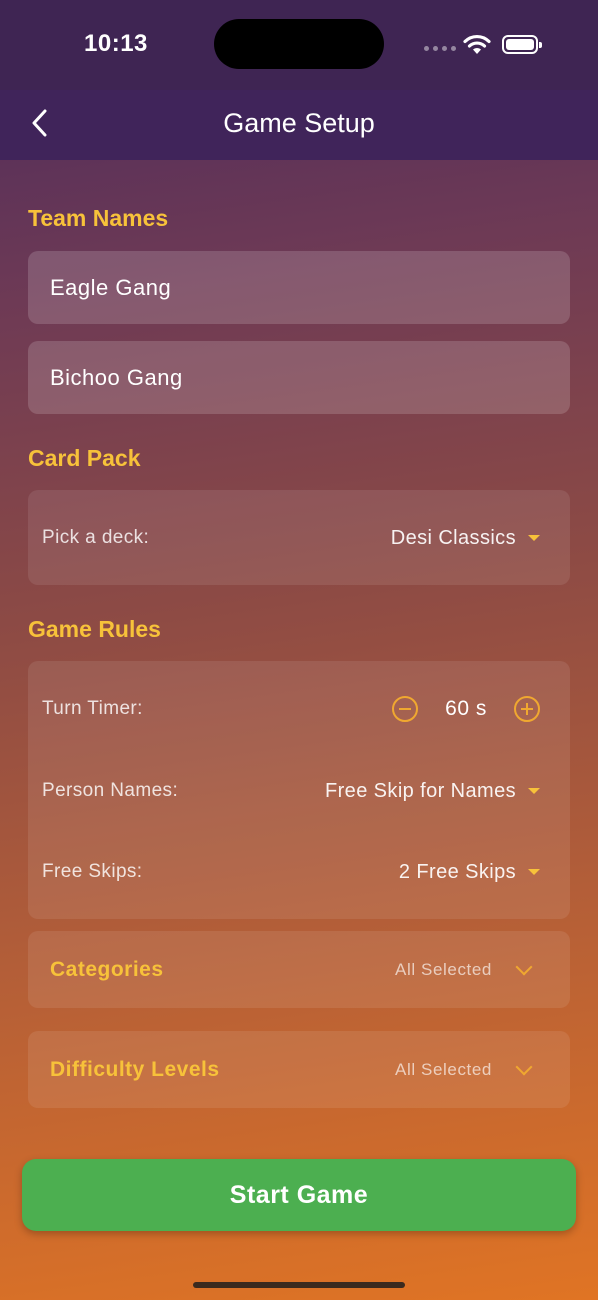  I want to click on categories-expander: Categories All Selected, so click(299, 969).